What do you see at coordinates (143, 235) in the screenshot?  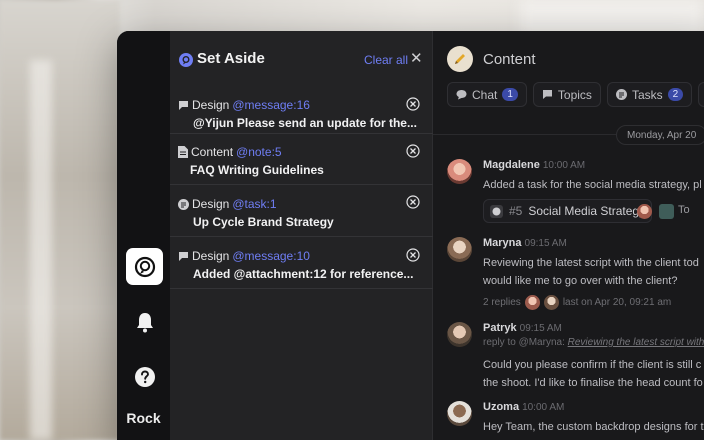 I see `workspace-rail: Rock` at bounding box center [143, 235].